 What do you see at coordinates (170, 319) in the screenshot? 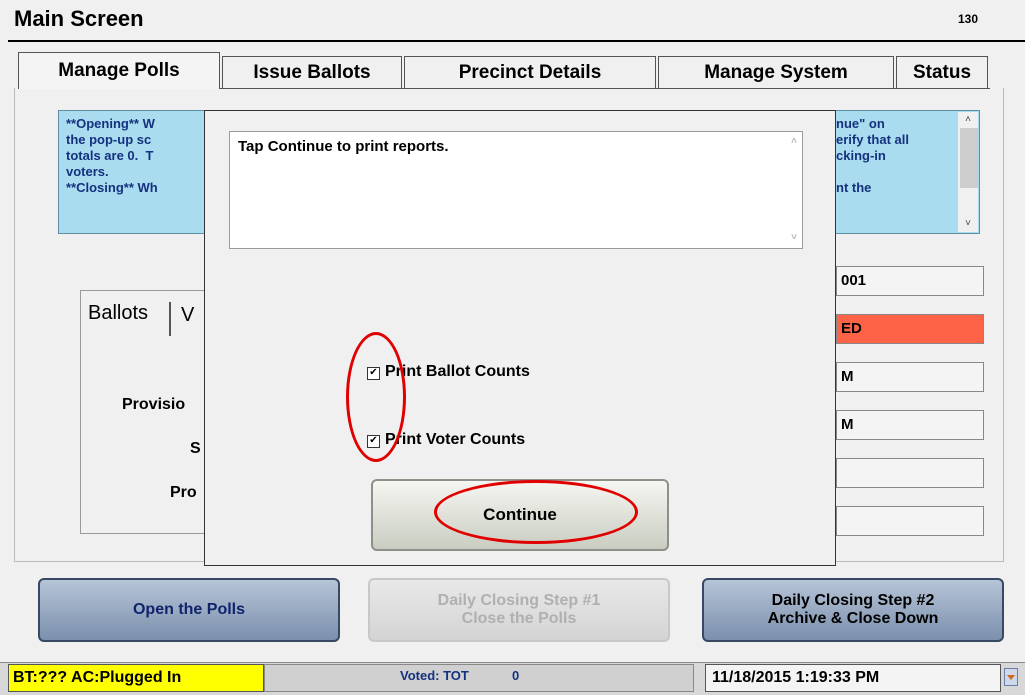
I see `subtab-divider` at bounding box center [170, 319].